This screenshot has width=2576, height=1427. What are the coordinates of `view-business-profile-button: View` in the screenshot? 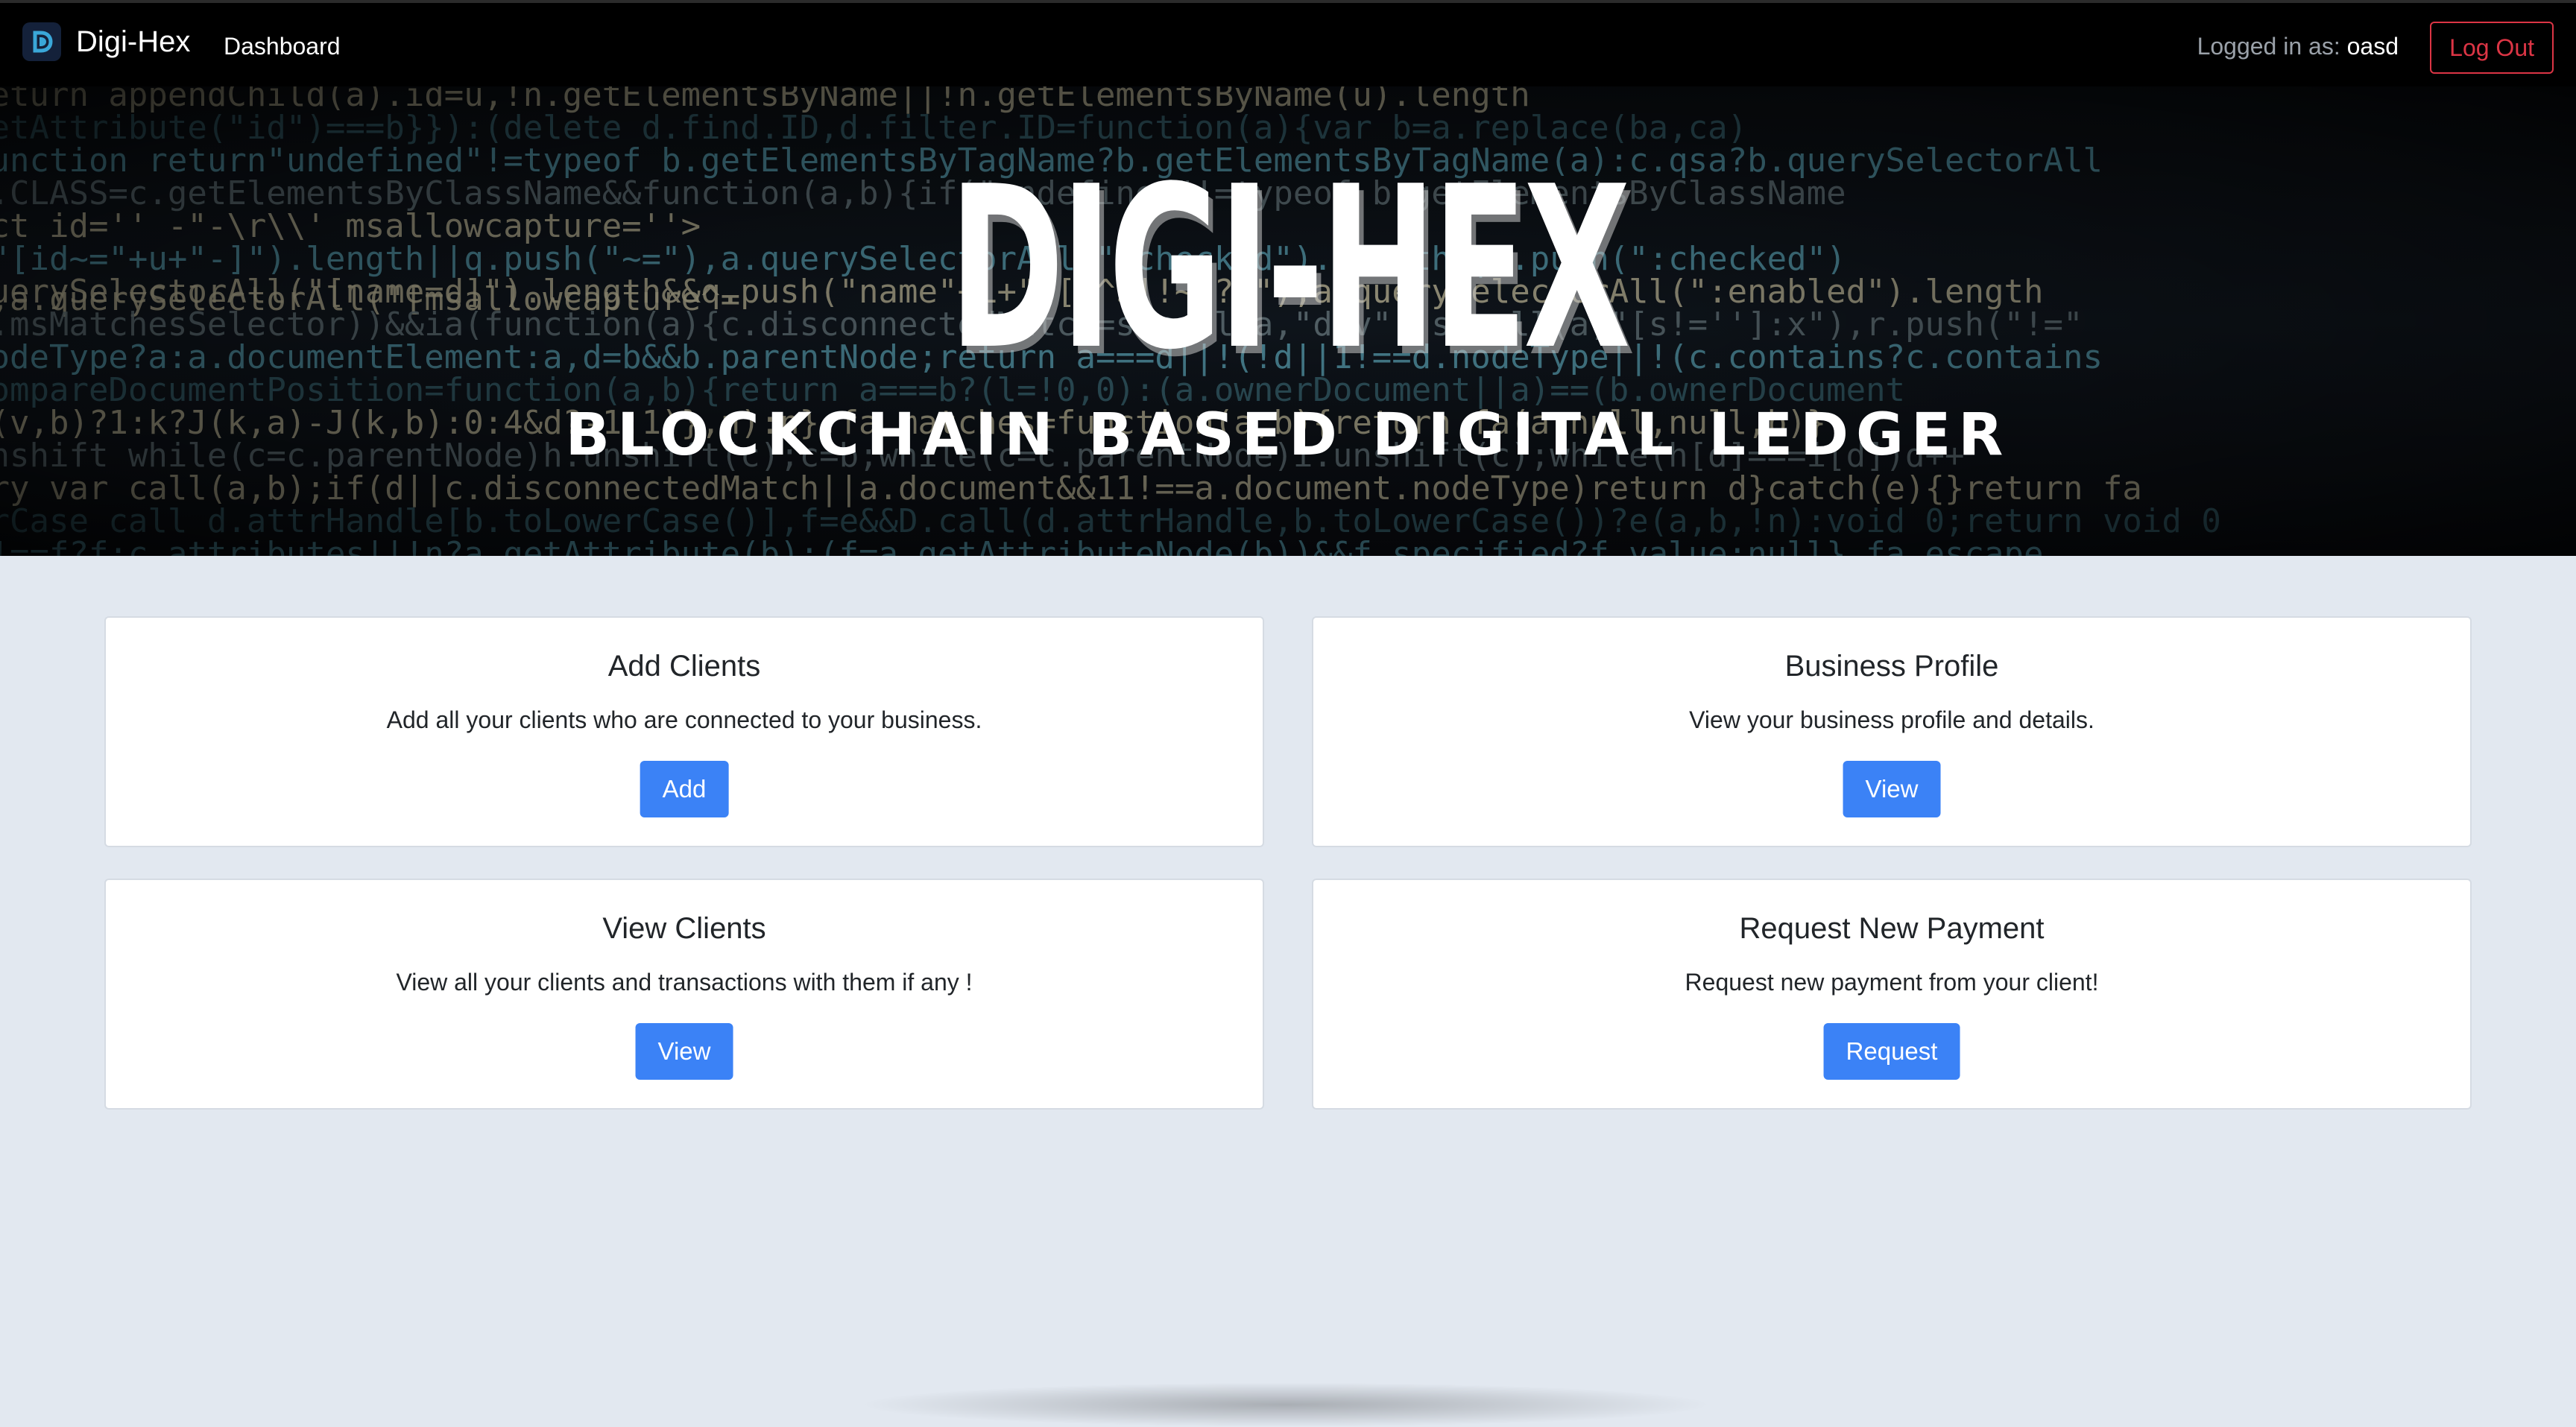 It's located at (1892, 789).